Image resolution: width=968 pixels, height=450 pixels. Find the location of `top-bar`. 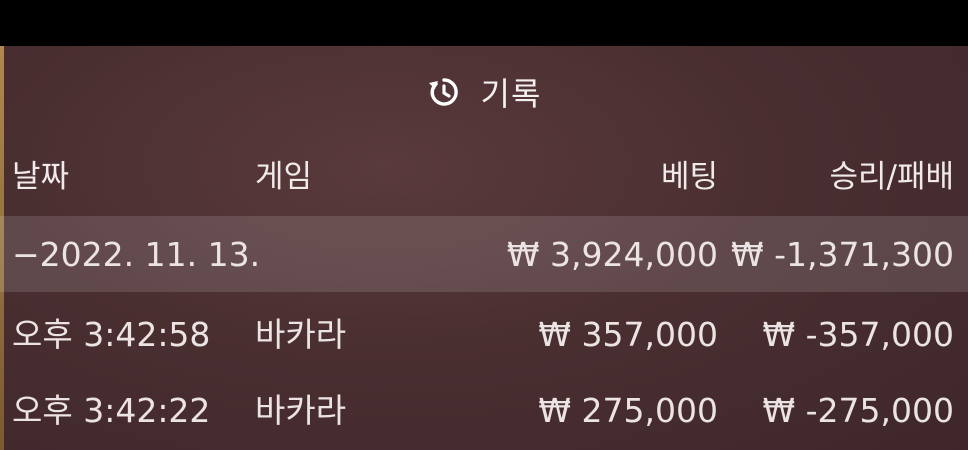

top-bar is located at coordinates (484, 23).